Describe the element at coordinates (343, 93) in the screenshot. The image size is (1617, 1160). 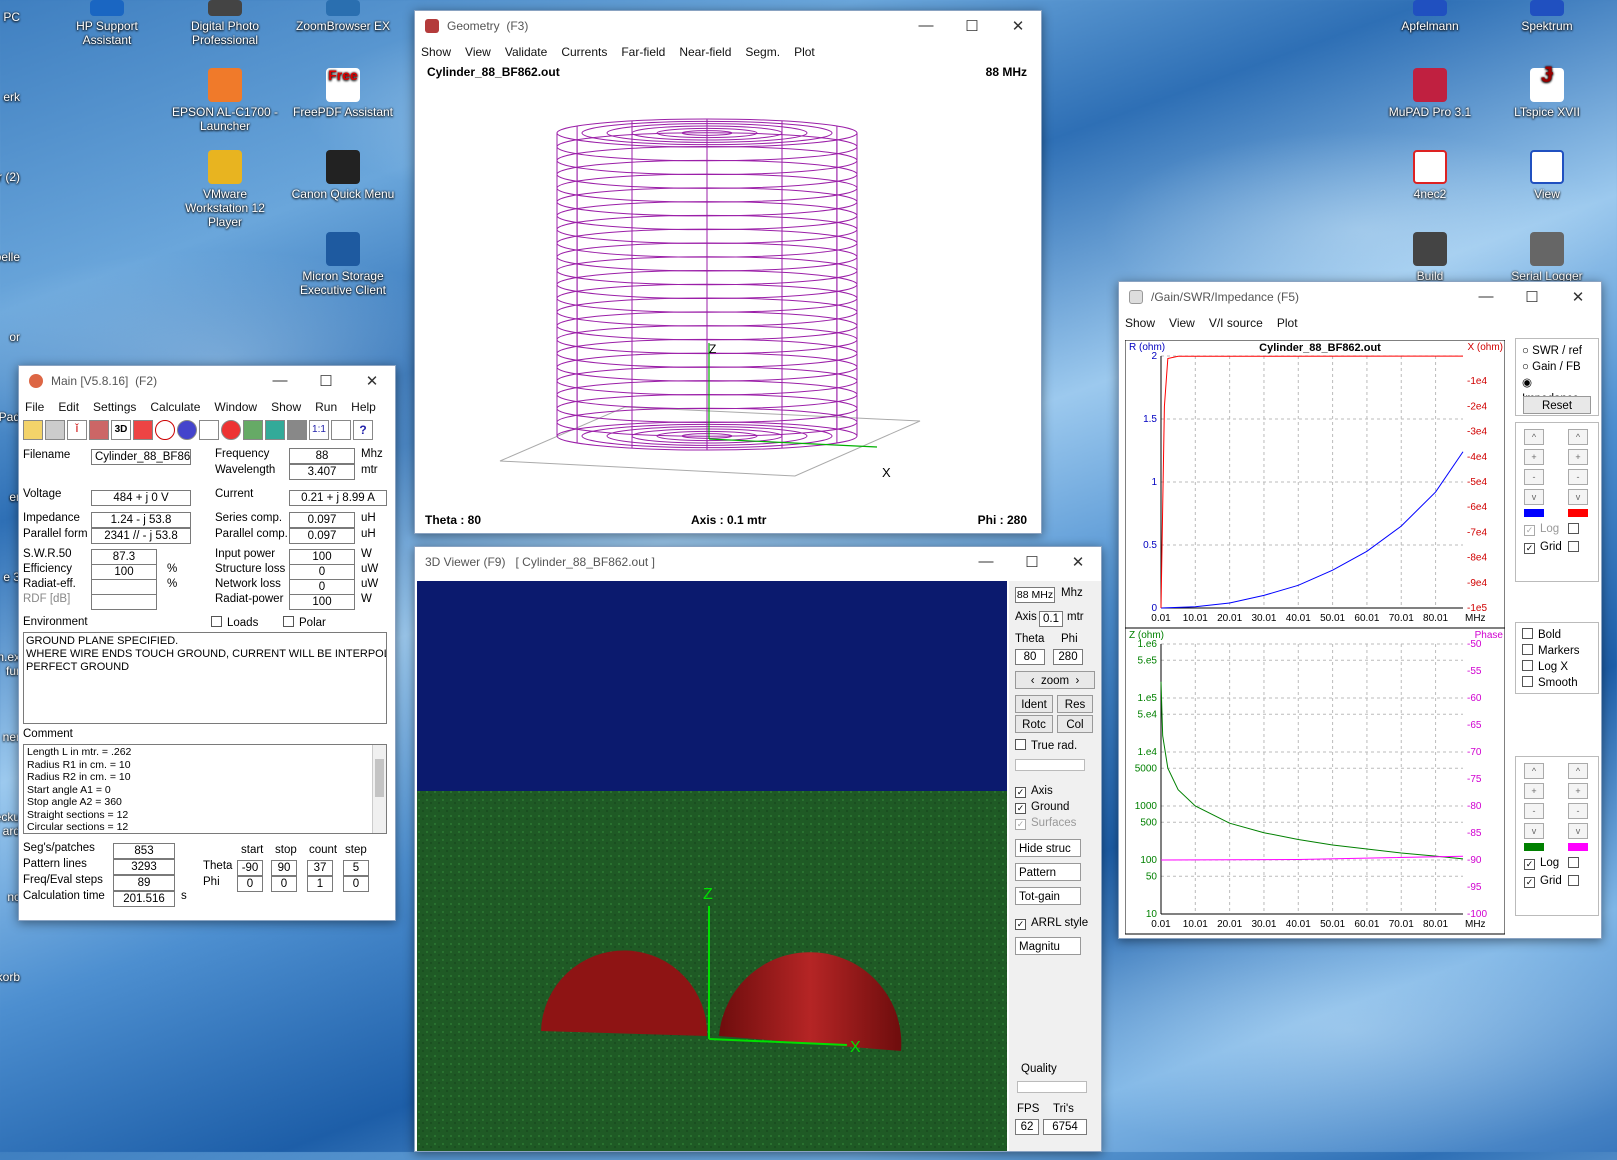
I see `desktop-icon-freepdf: Free FreePDF Assistant` at that location.